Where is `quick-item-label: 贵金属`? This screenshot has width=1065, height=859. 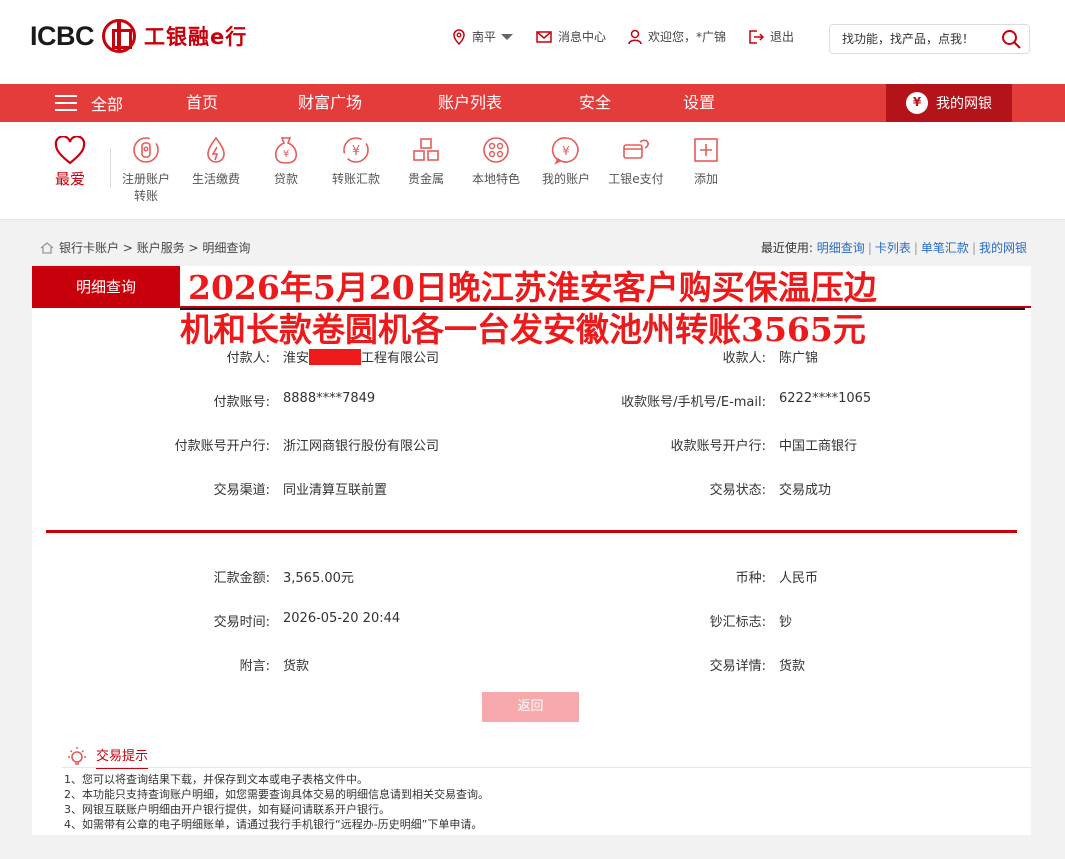
quick-item-label: 贵金属 is located at coordinates (425, 179).